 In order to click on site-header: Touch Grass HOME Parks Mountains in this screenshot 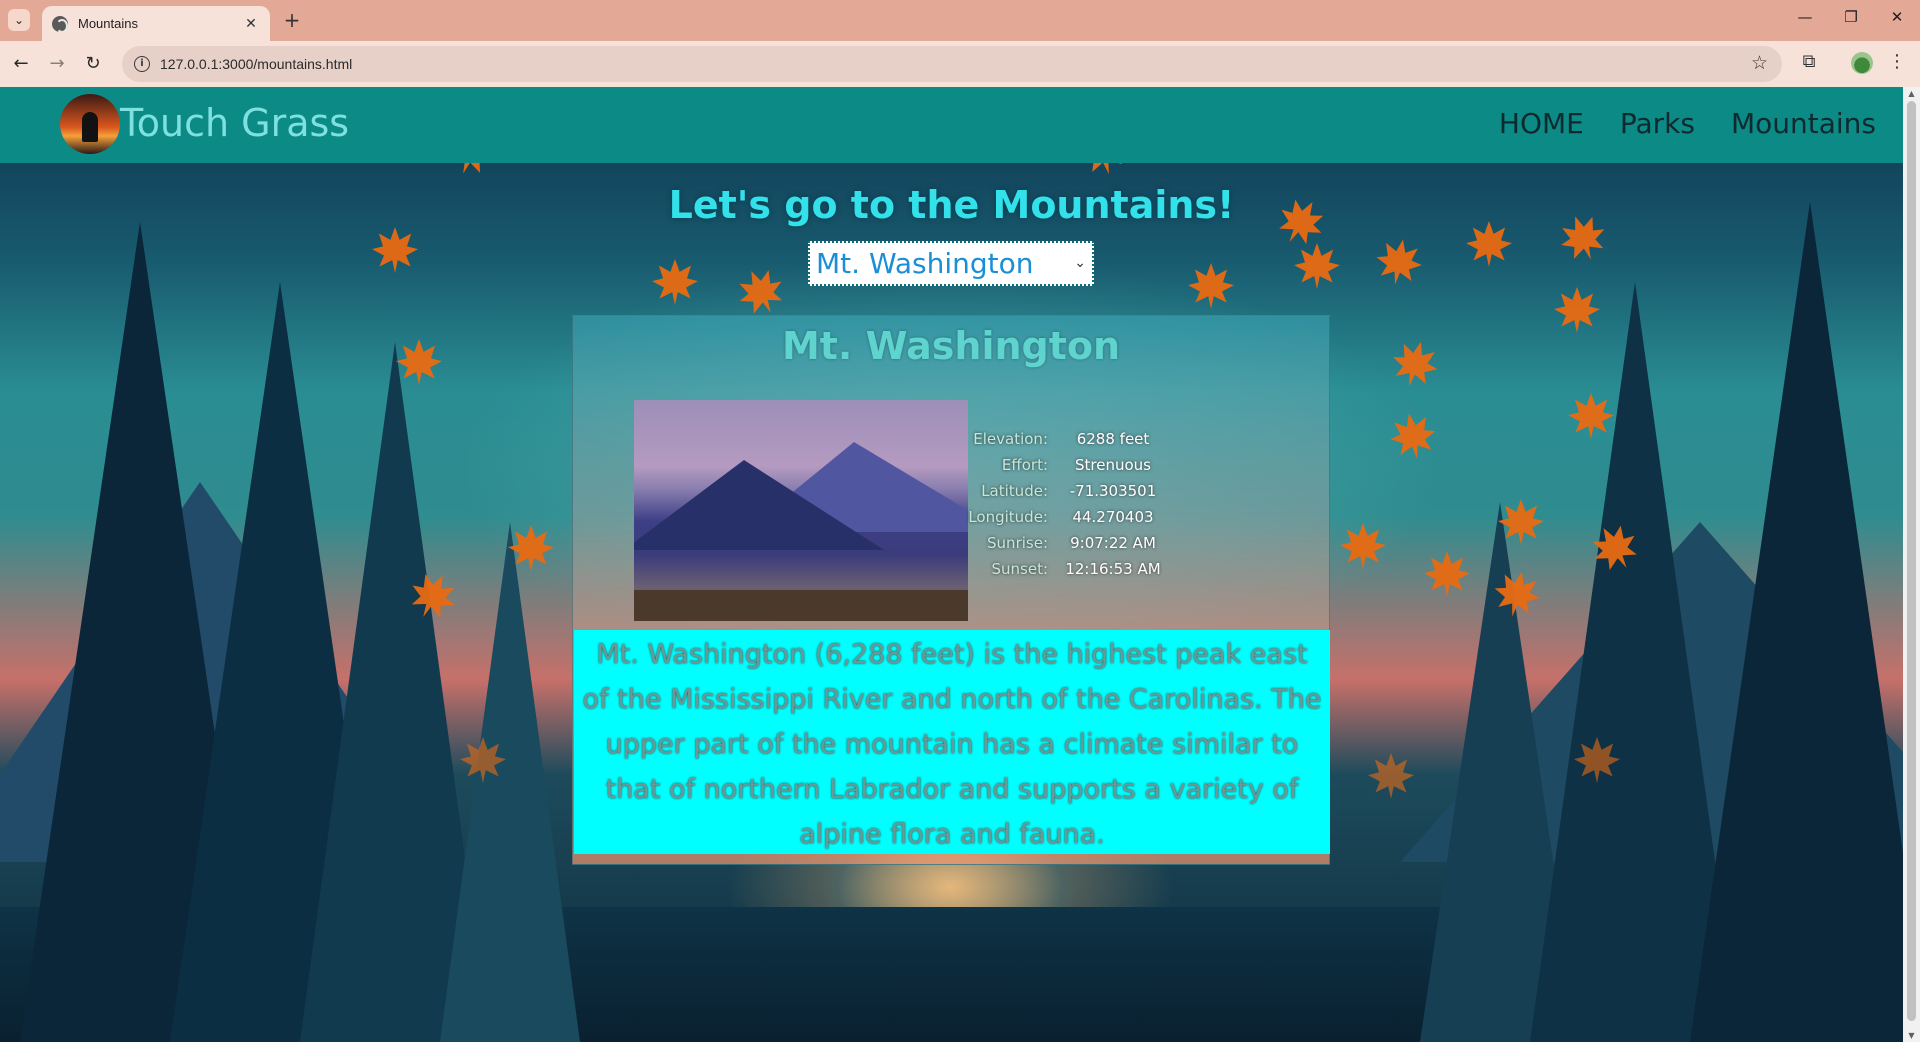, I will do `click(951, 125)`.